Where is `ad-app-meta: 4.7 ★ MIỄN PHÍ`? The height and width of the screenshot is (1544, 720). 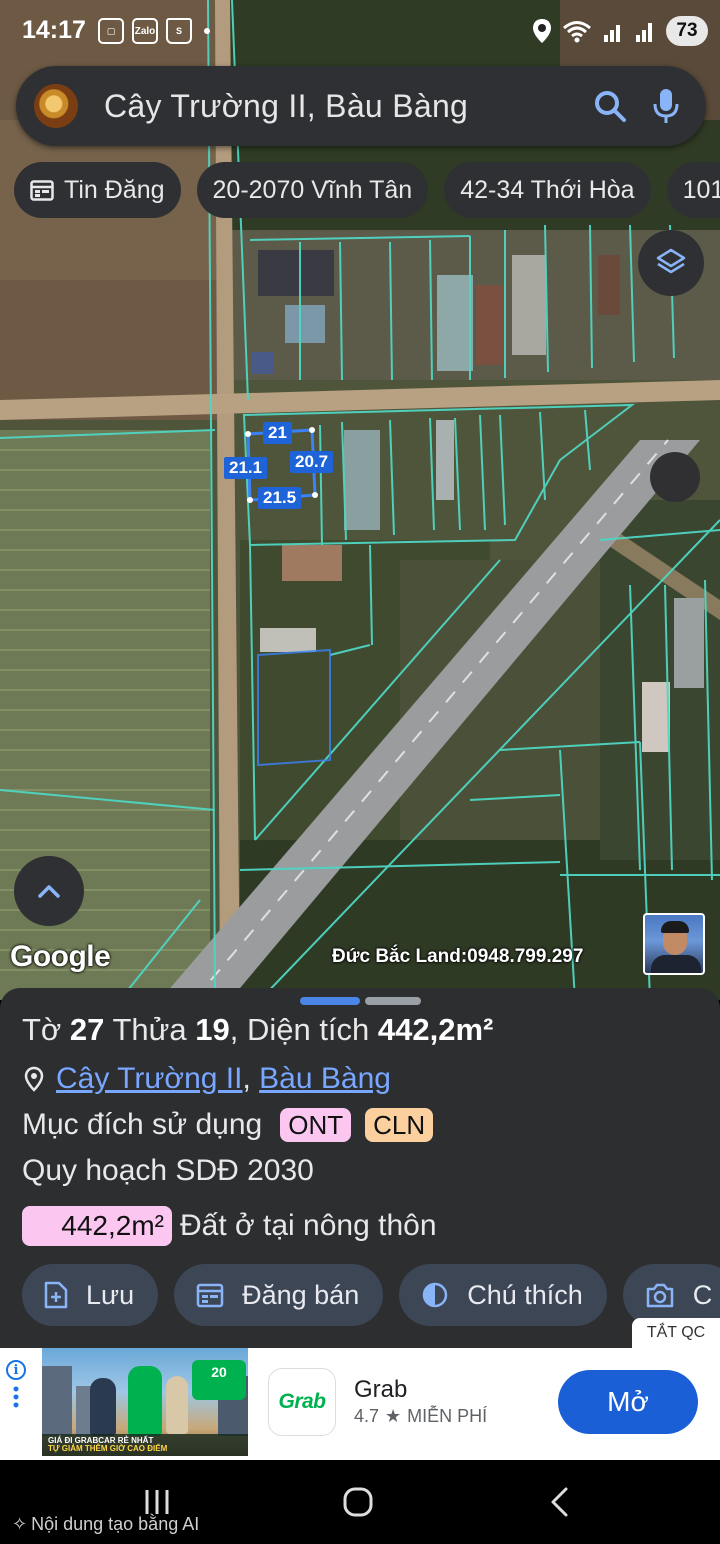 ad-app-meta: 4.7 ★ MIỄN PHÍ is located at coordinates (420, 1416).